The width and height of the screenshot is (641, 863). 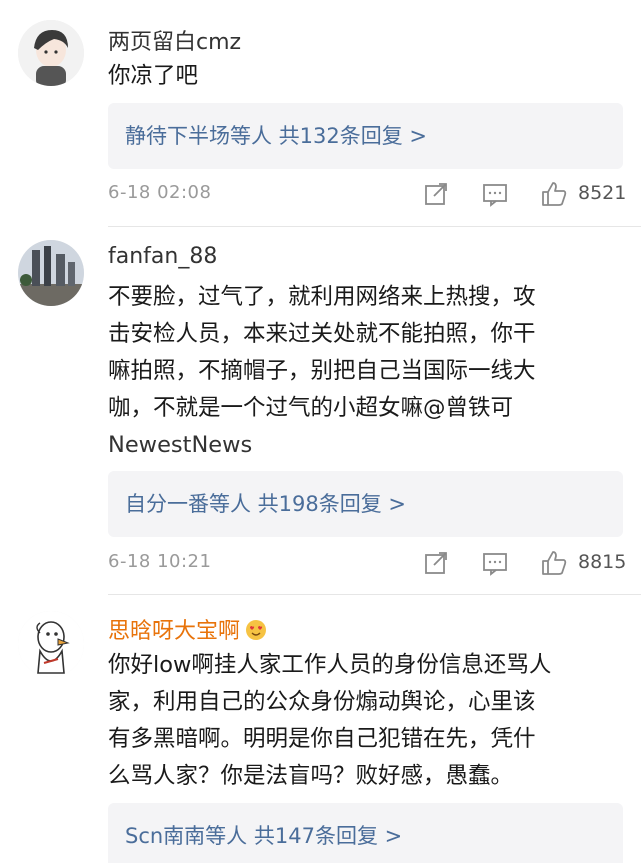 I want to click on reply-summary-box: Scn南南等人 共147条回复 >, so click(x=365, y=833).